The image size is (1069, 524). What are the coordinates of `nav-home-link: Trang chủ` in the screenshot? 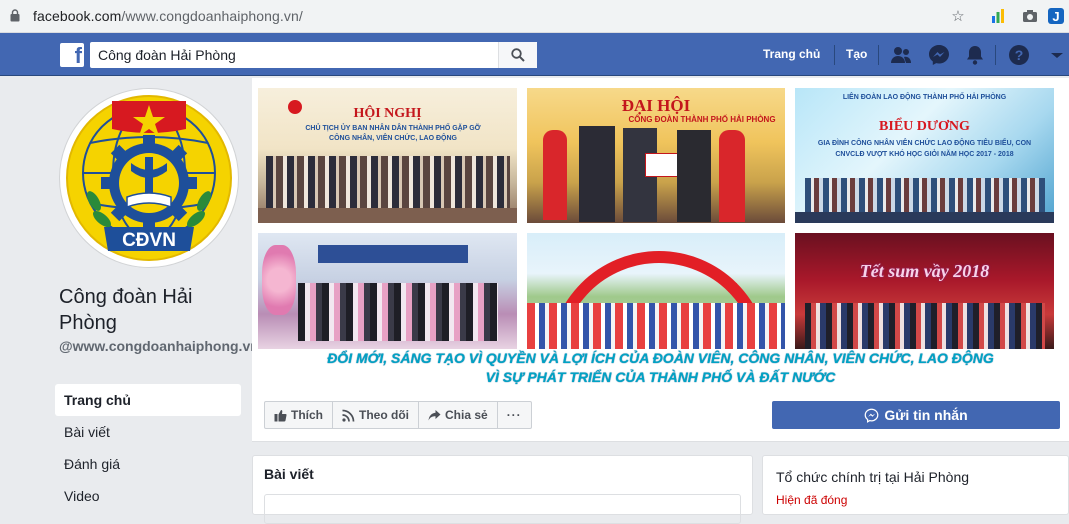 It's located at (791, 54).